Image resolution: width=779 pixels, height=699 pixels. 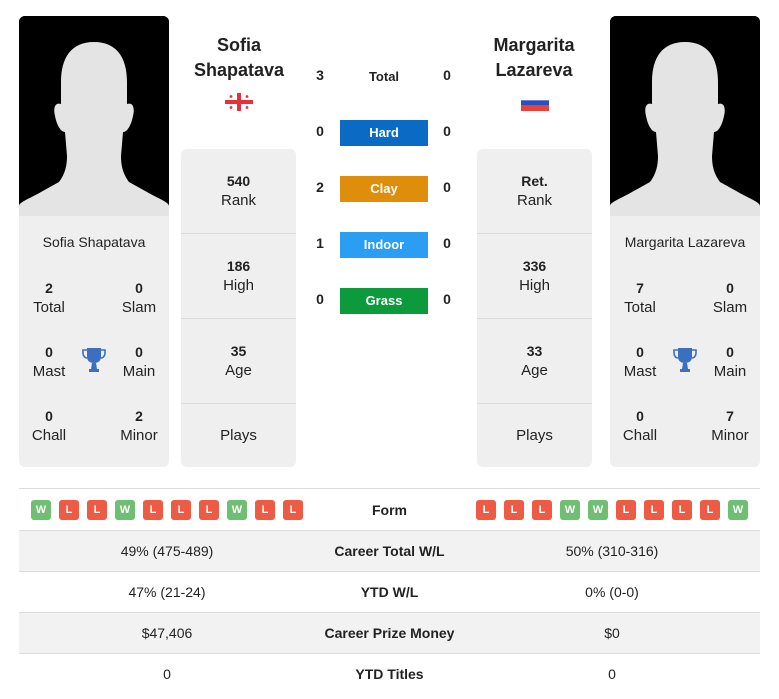 What do you see at coordinates (320, 75) in the screenshot?
I see `h2h-total-p1: 3` at bounding box center [320, 75].